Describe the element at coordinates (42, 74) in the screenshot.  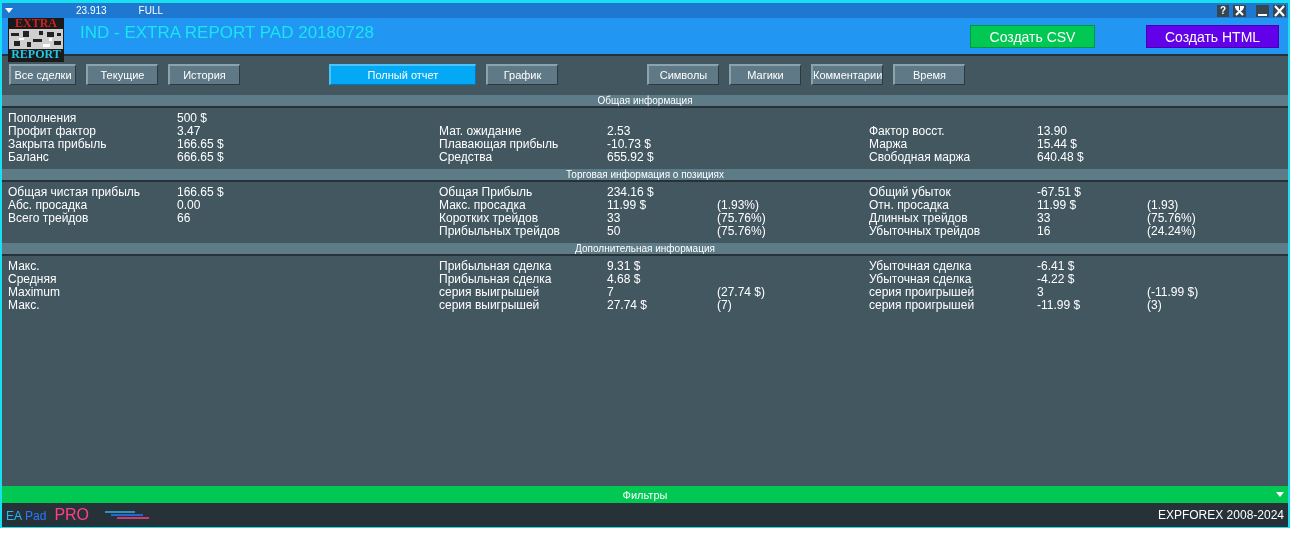
I see `tab: Все сделки` at that location.